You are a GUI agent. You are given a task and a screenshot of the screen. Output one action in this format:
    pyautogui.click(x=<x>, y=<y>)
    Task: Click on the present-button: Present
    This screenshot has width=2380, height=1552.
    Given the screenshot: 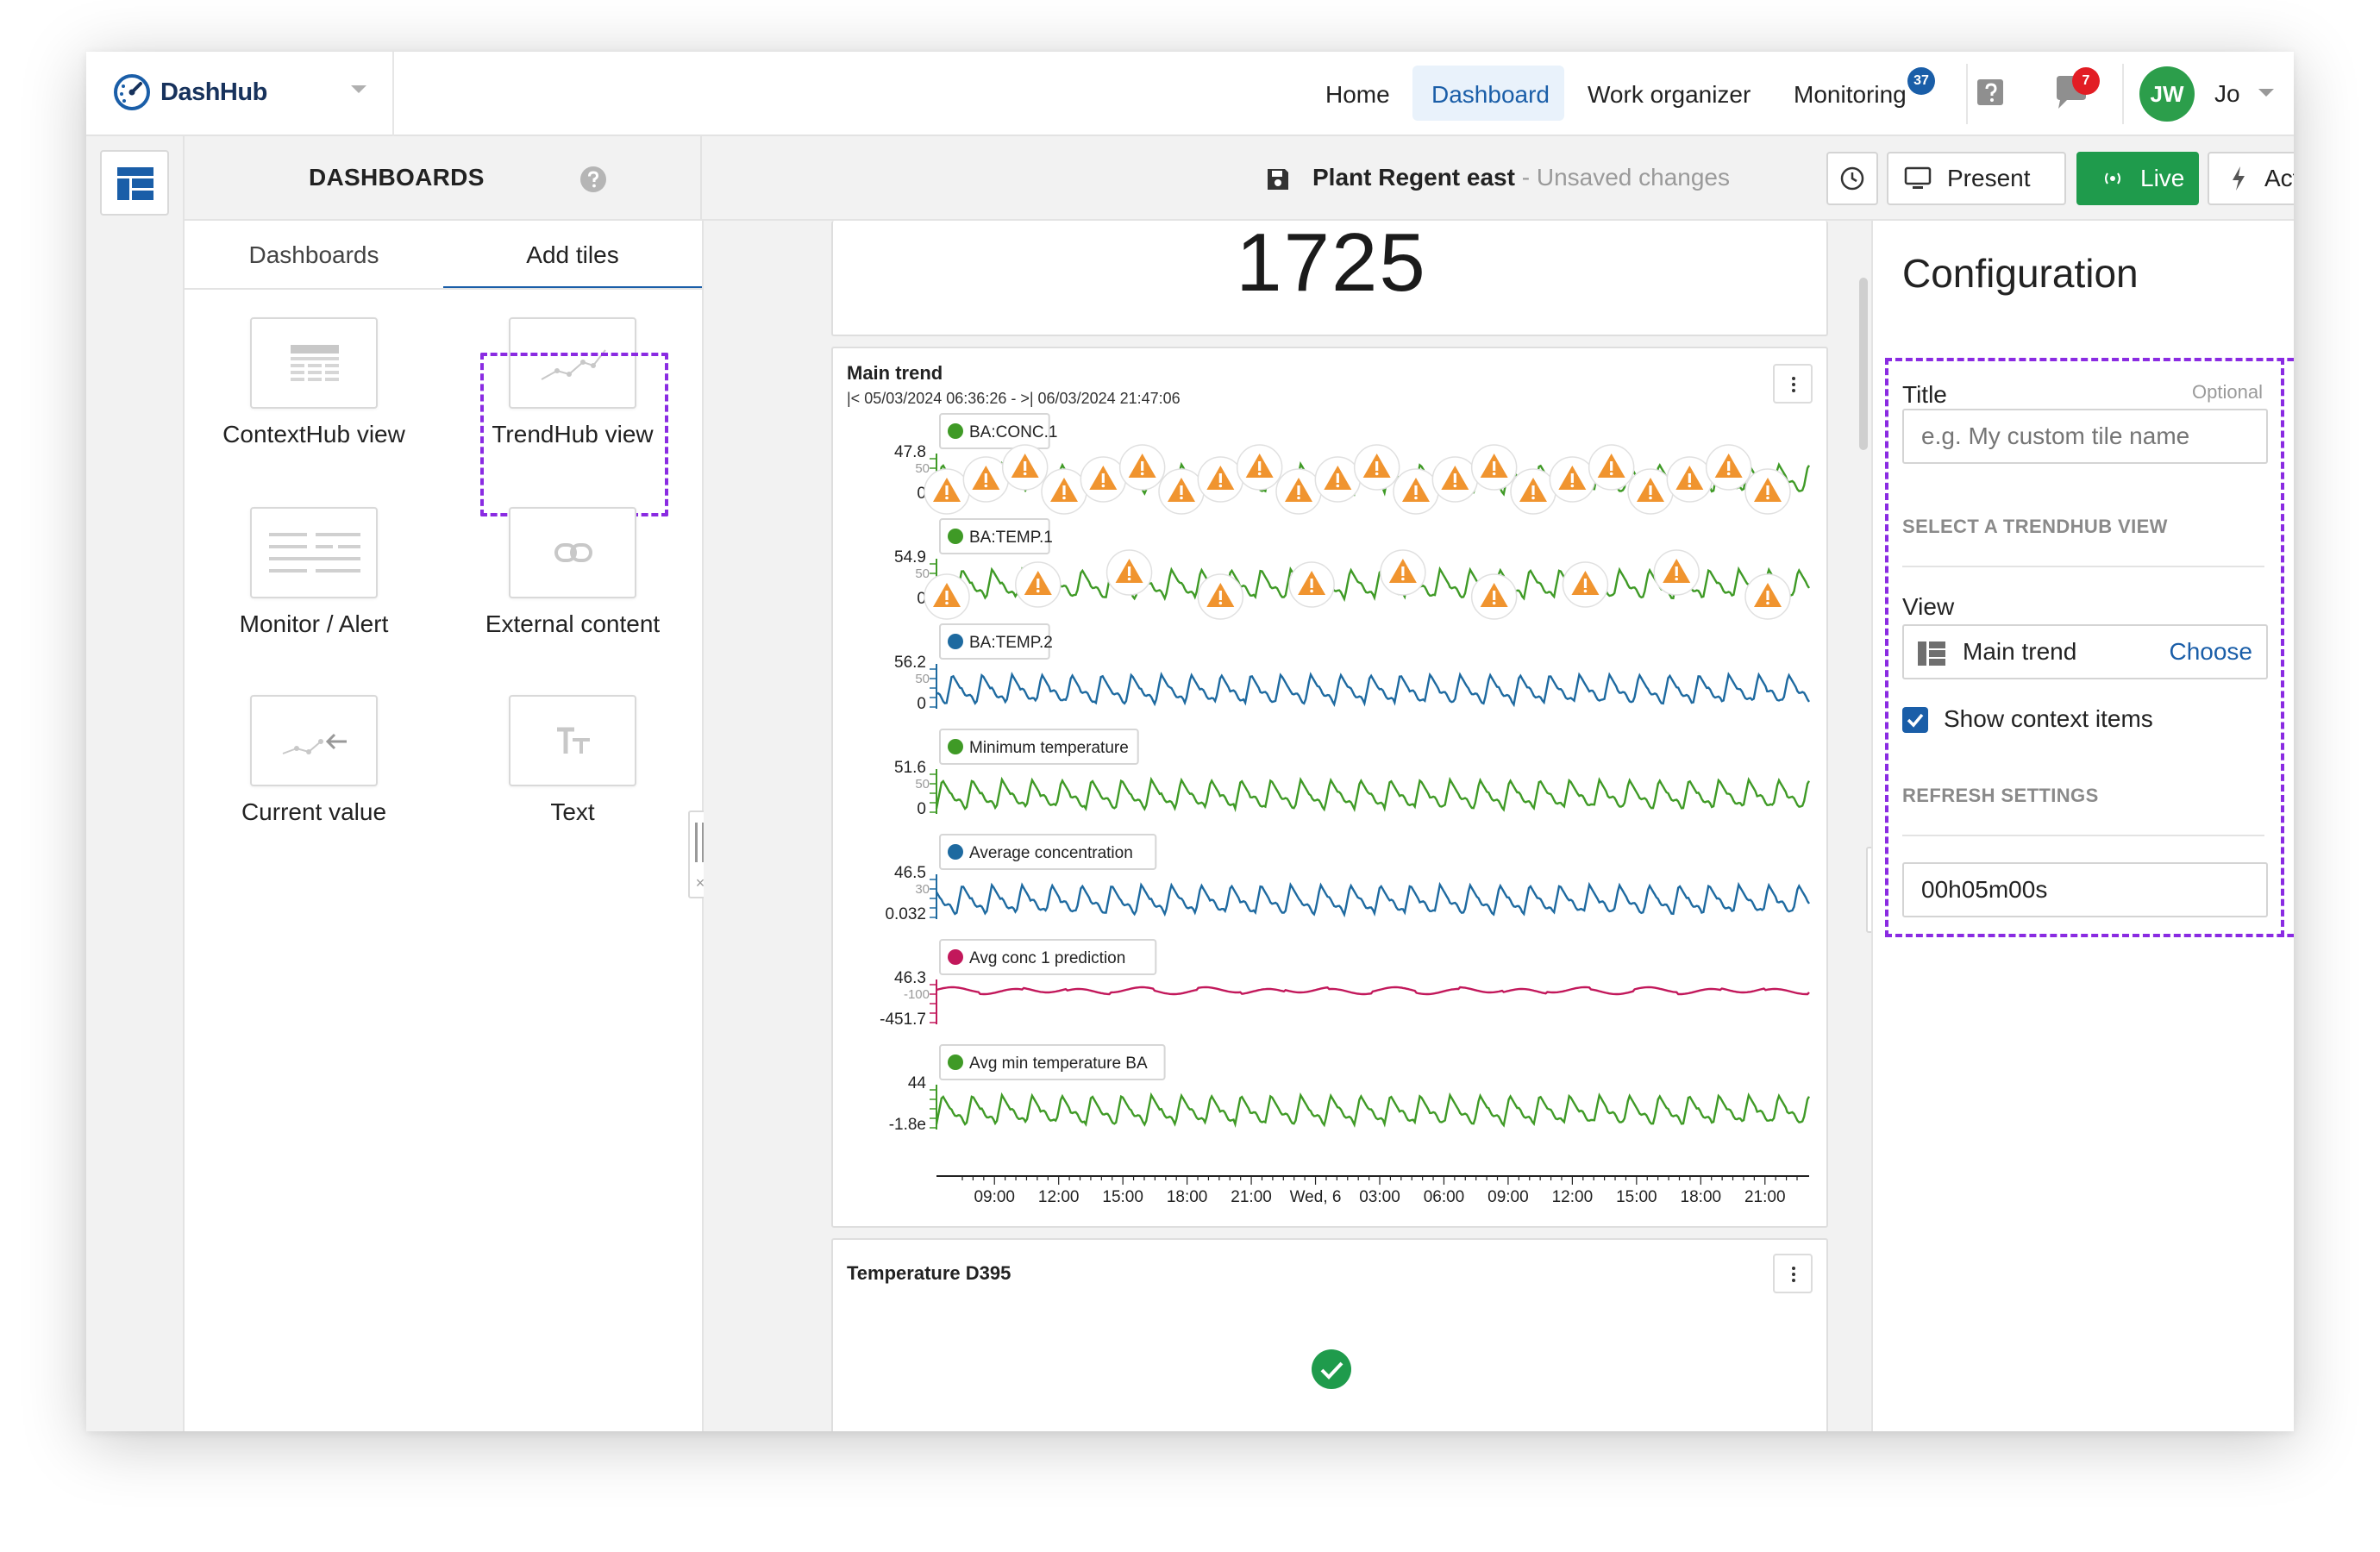 What is the action you would take?
    pyautogui.click(x=1977, y=178)
    